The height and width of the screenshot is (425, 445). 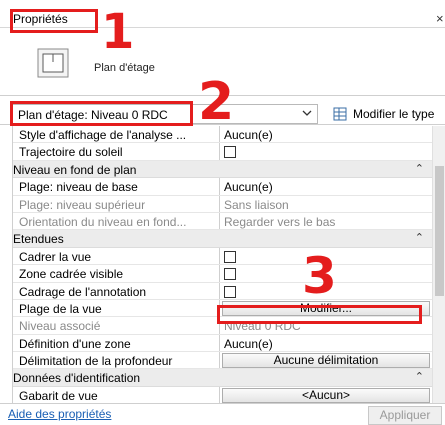 I want to click on group-header-identity: Données d'identification ⌃, so click(x=222, y=378).